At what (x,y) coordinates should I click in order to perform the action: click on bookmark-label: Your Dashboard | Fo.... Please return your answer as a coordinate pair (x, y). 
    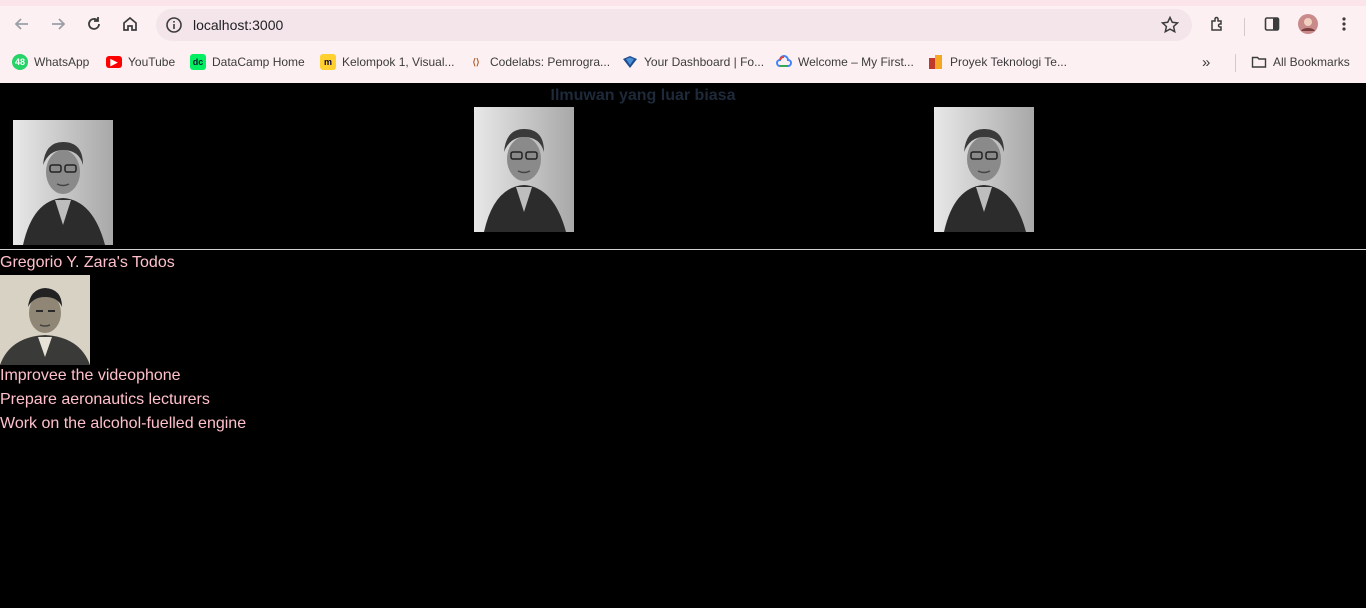
    Looking at the image, I should click on (704, 62).